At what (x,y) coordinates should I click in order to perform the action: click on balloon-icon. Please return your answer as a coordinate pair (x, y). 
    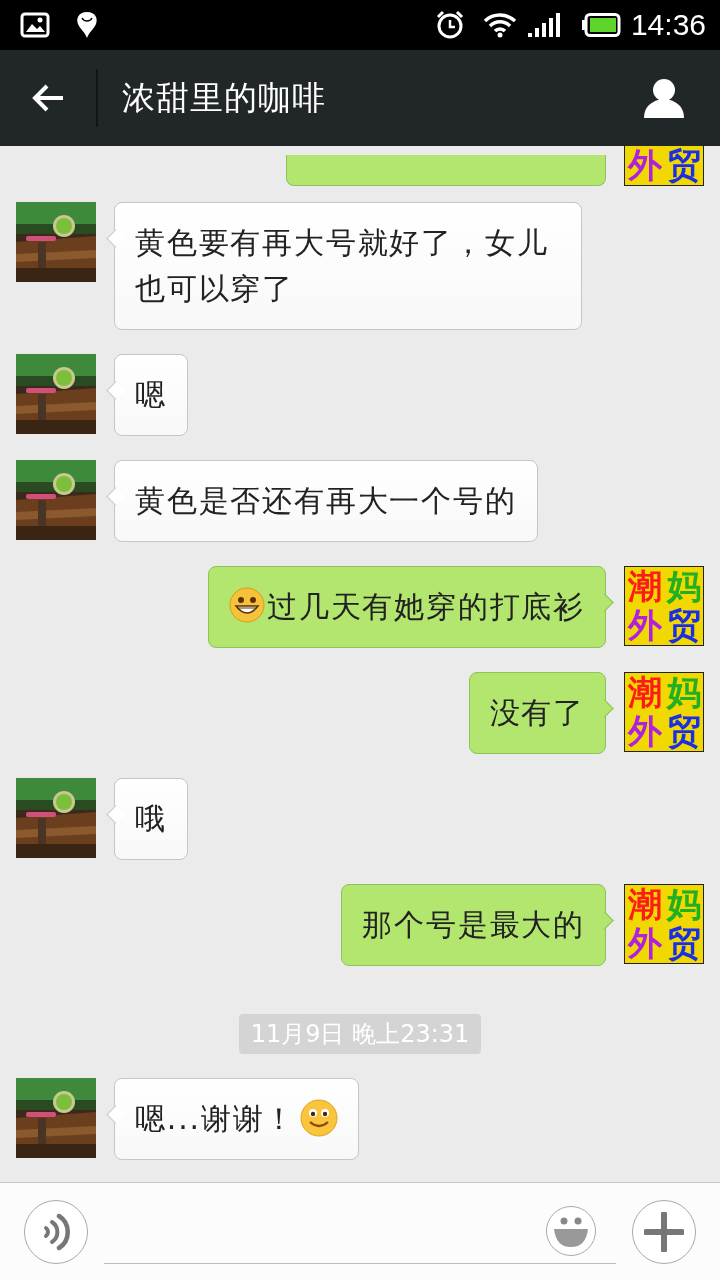
    Looking at the image, I should click on (87, 25).